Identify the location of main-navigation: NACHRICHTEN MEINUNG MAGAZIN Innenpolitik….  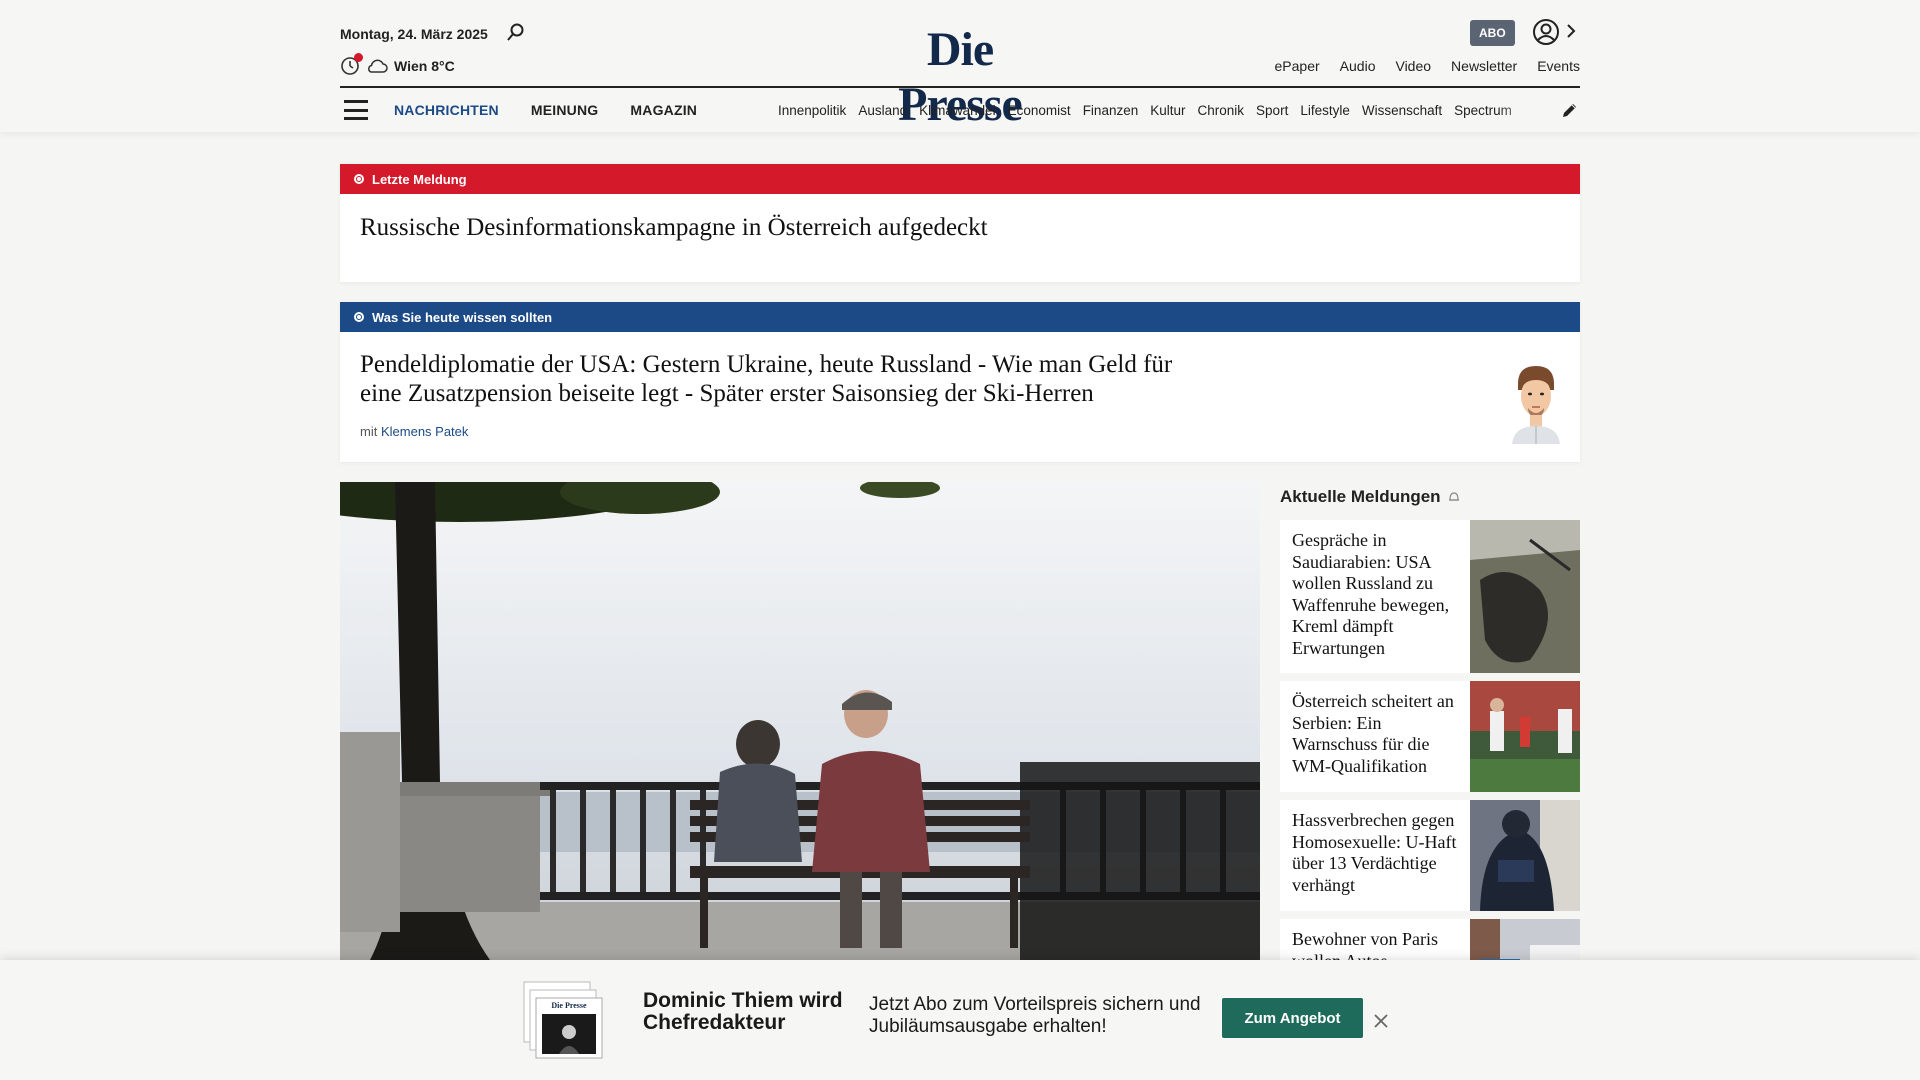
(960, 109).